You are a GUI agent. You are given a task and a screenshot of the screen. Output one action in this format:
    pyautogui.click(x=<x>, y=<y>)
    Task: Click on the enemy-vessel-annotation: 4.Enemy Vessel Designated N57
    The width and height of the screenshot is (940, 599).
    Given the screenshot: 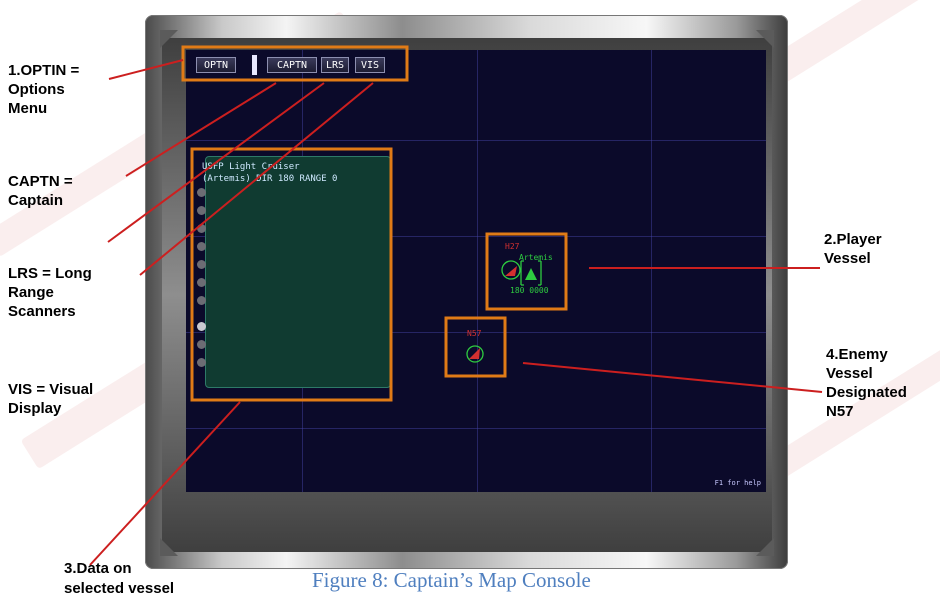 What is the action you would take?
    pyautogui.click(x=866, y=383)
    